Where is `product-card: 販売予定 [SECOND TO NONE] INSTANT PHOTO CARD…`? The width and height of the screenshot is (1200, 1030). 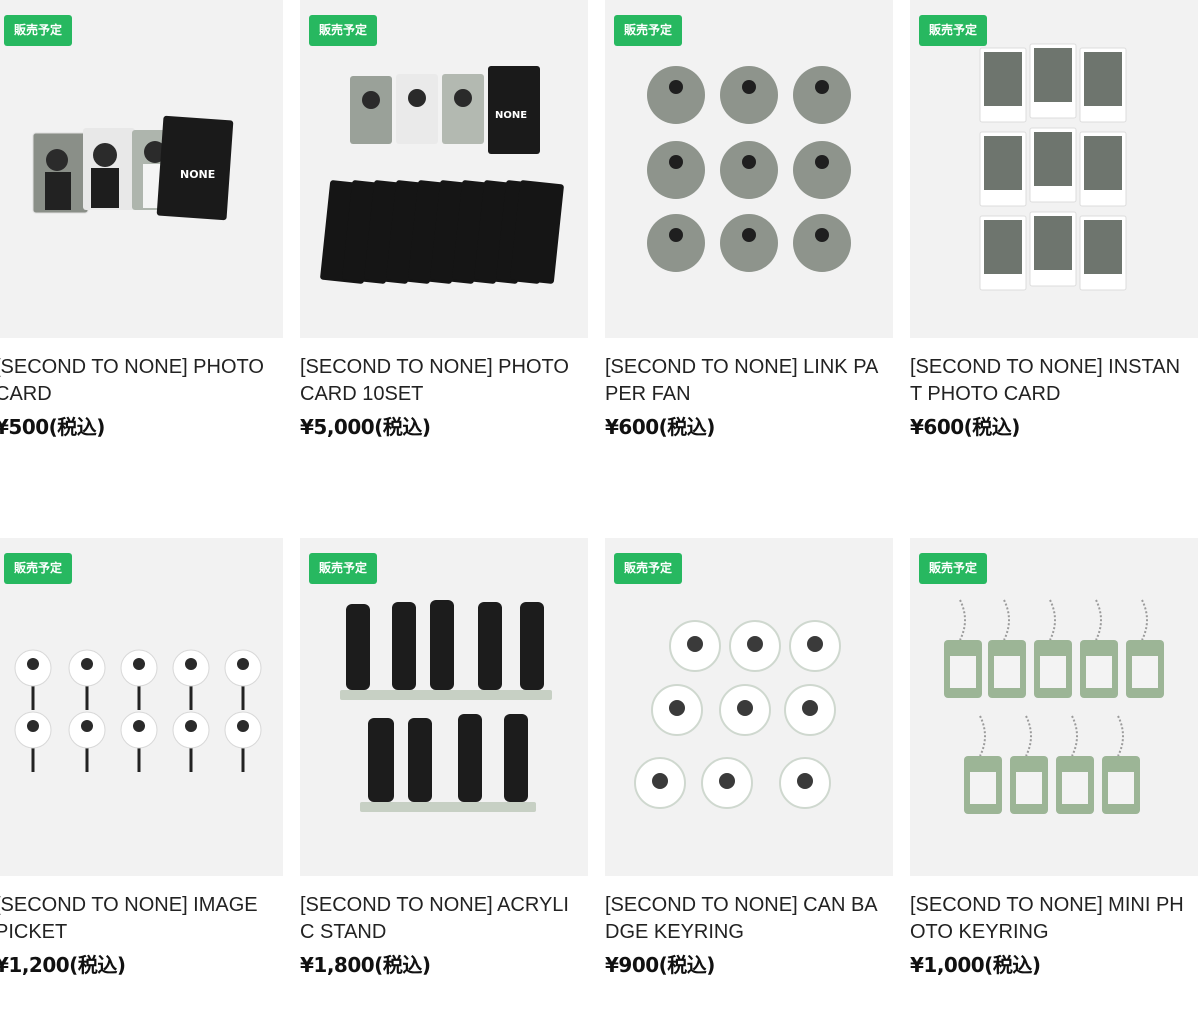 product-card: 販売予定 [SECOND TO NONE] INSTANT PHOTO CARD… is located at coordinates (1054, 219).